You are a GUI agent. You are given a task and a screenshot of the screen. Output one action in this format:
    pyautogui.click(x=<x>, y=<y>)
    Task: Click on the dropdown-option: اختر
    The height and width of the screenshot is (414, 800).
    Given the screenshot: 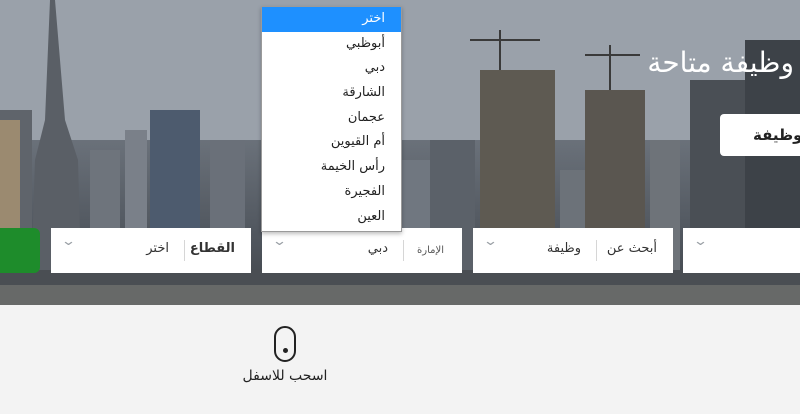 What is the action you would take?
    pyautogui.click(x=331, y=19)
    